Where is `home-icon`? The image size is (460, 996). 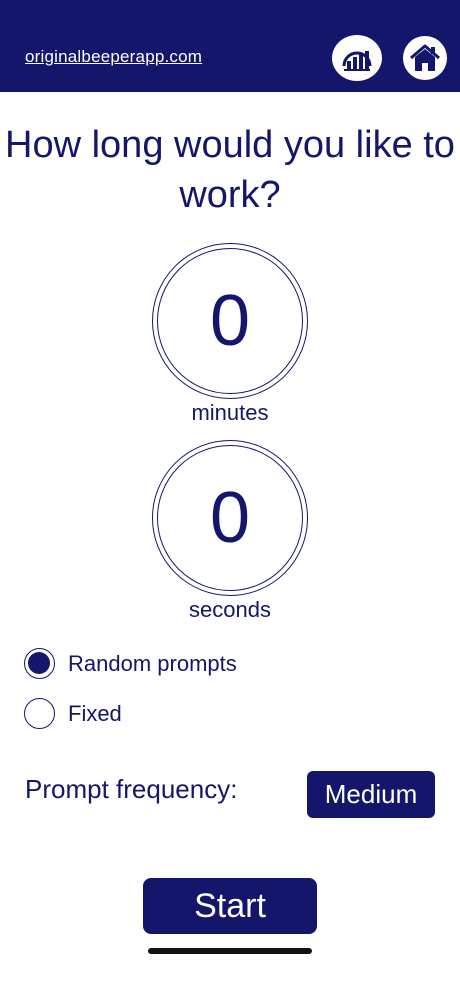
home-icon is located at coordinates (425, 57).